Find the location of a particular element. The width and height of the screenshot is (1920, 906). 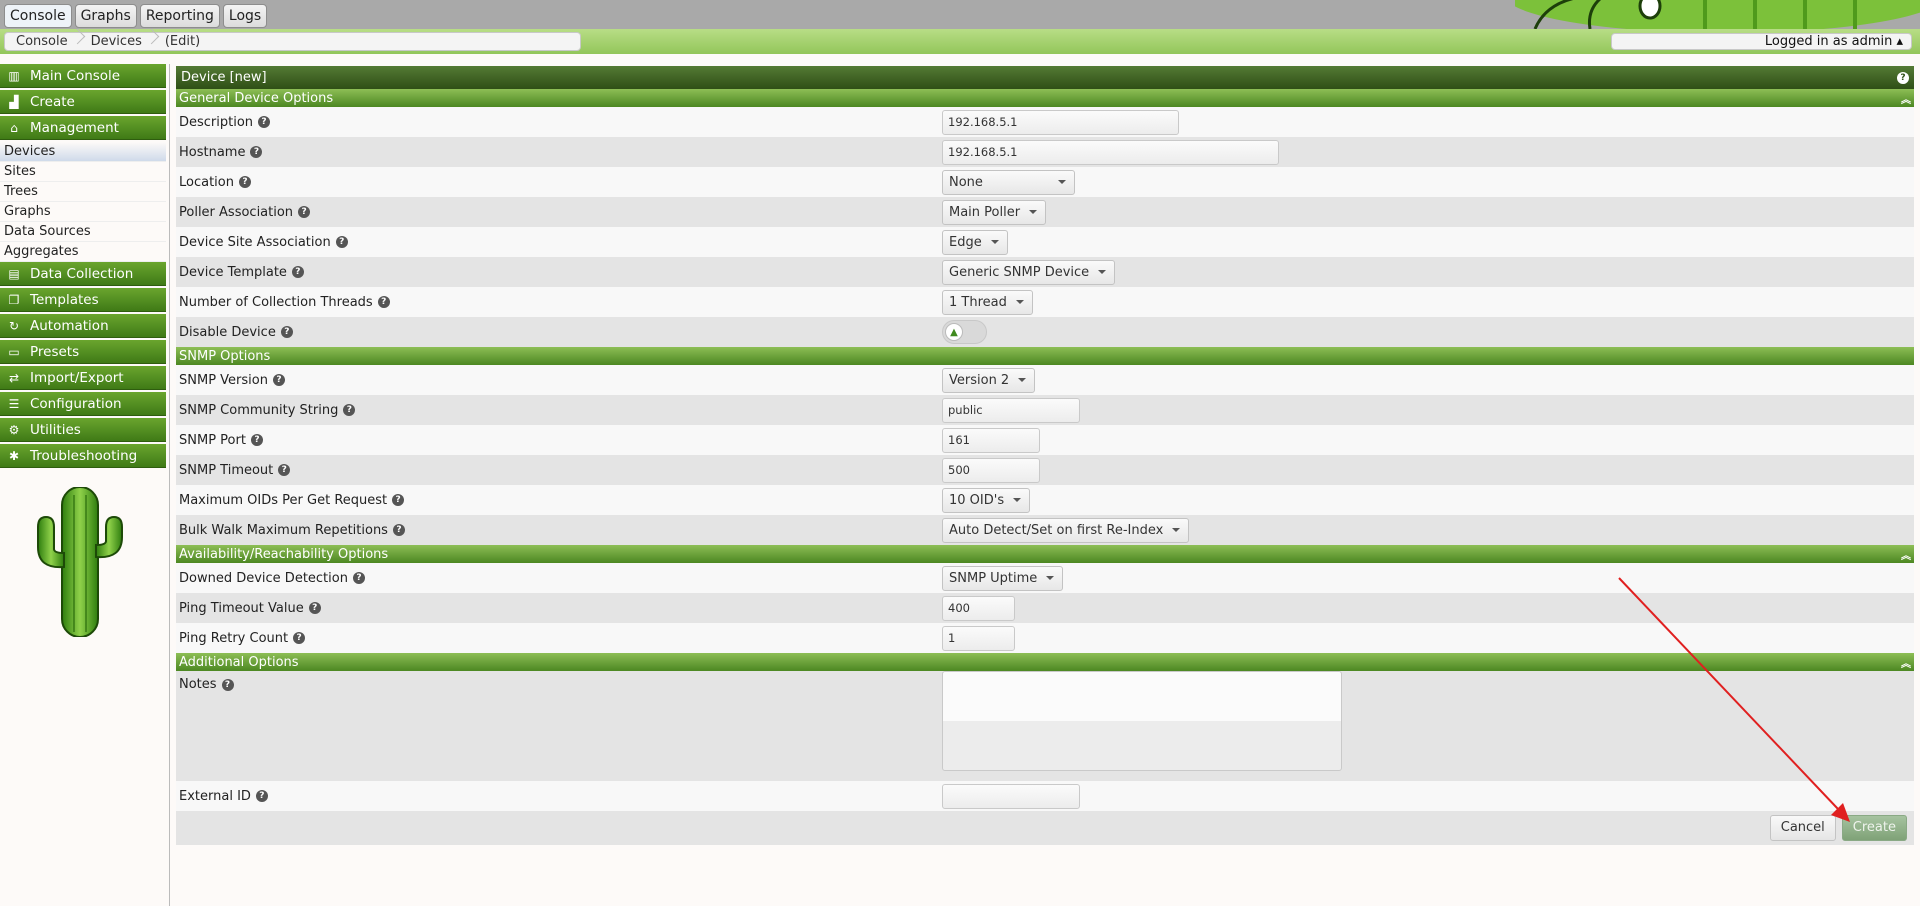

section-availability: Availability/Reachability Options ︽ is located at coordinates (1045, 554).